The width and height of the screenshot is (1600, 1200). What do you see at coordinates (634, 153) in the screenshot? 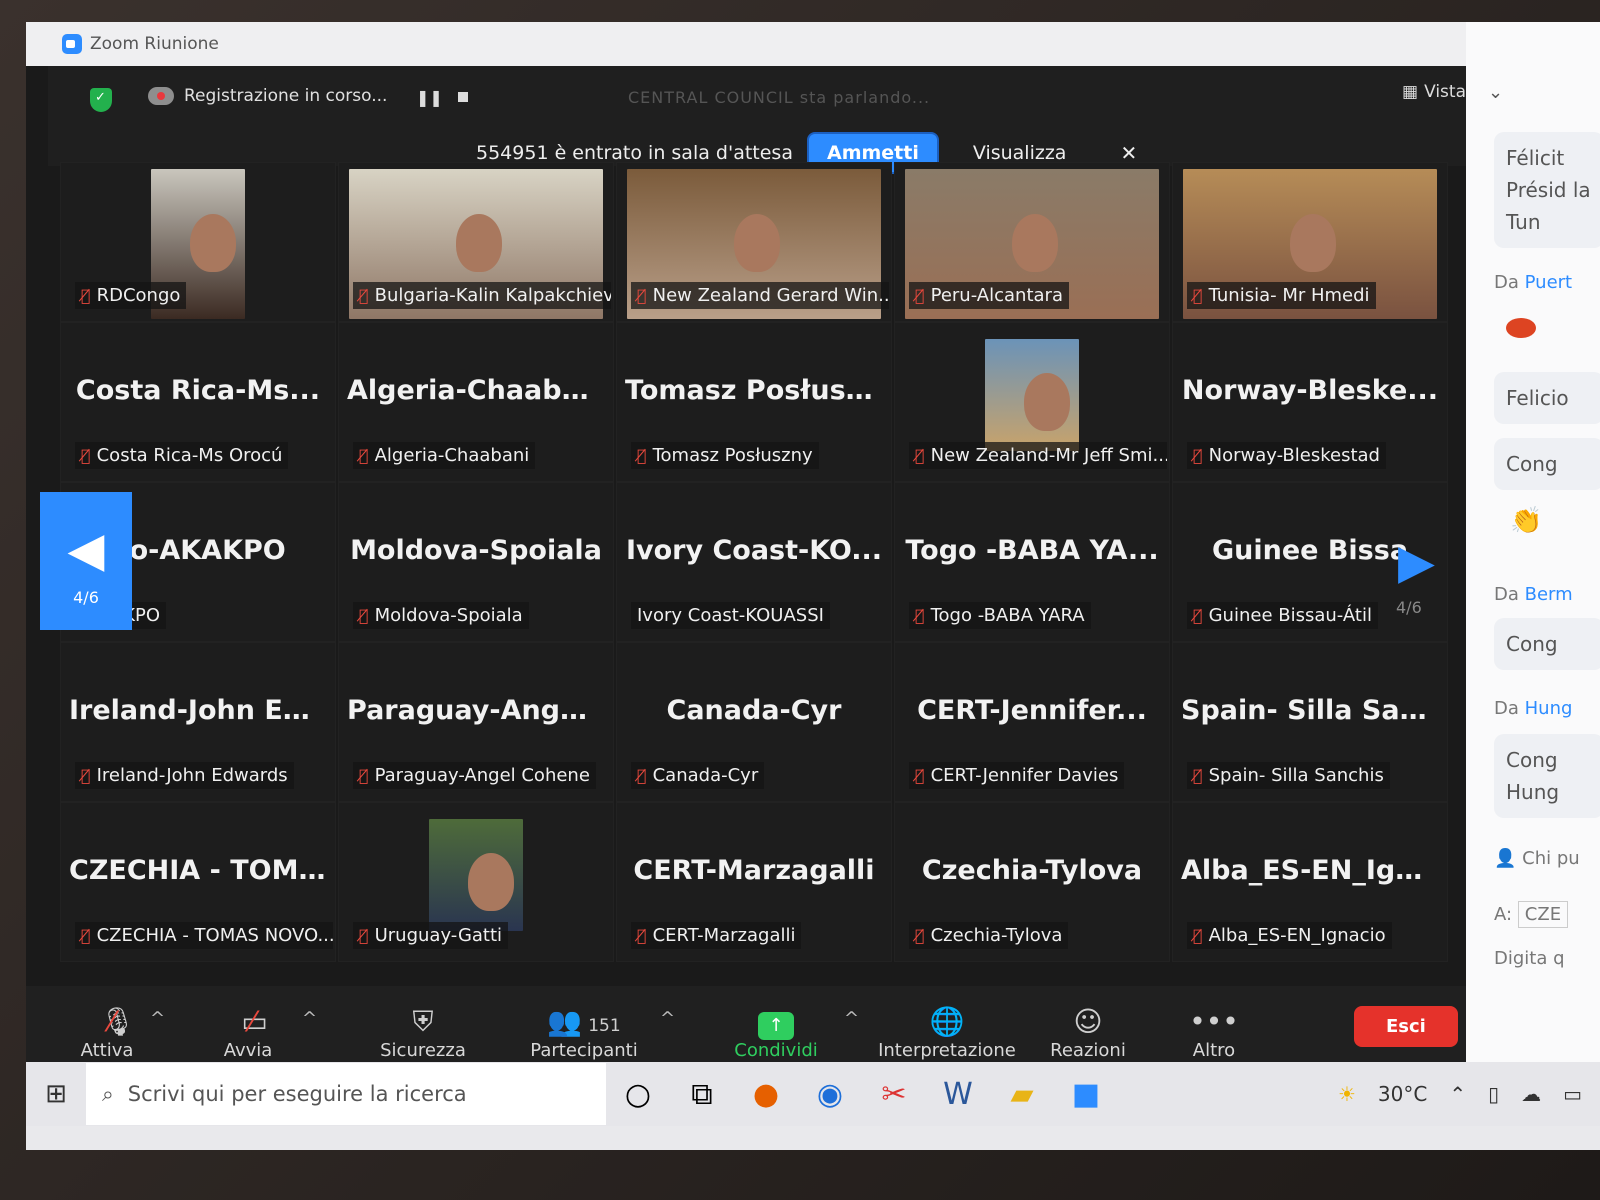
I see `waiting-room-text: 554951 è entrato in sala d'attesa` at bounding box center [634, 153].